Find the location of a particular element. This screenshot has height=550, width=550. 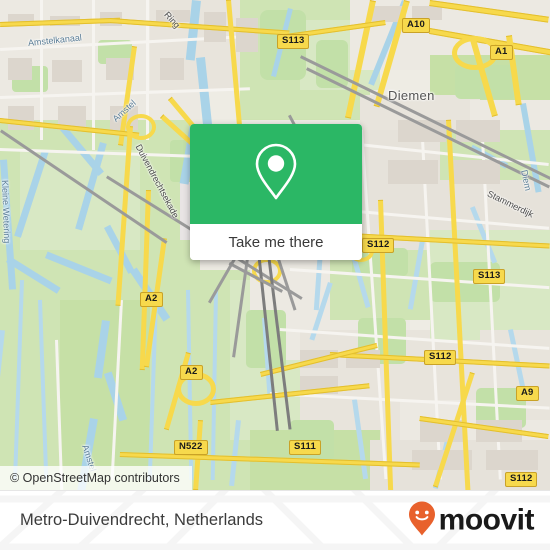

moovit-brand: moovit is located at coordinates (471, 520).